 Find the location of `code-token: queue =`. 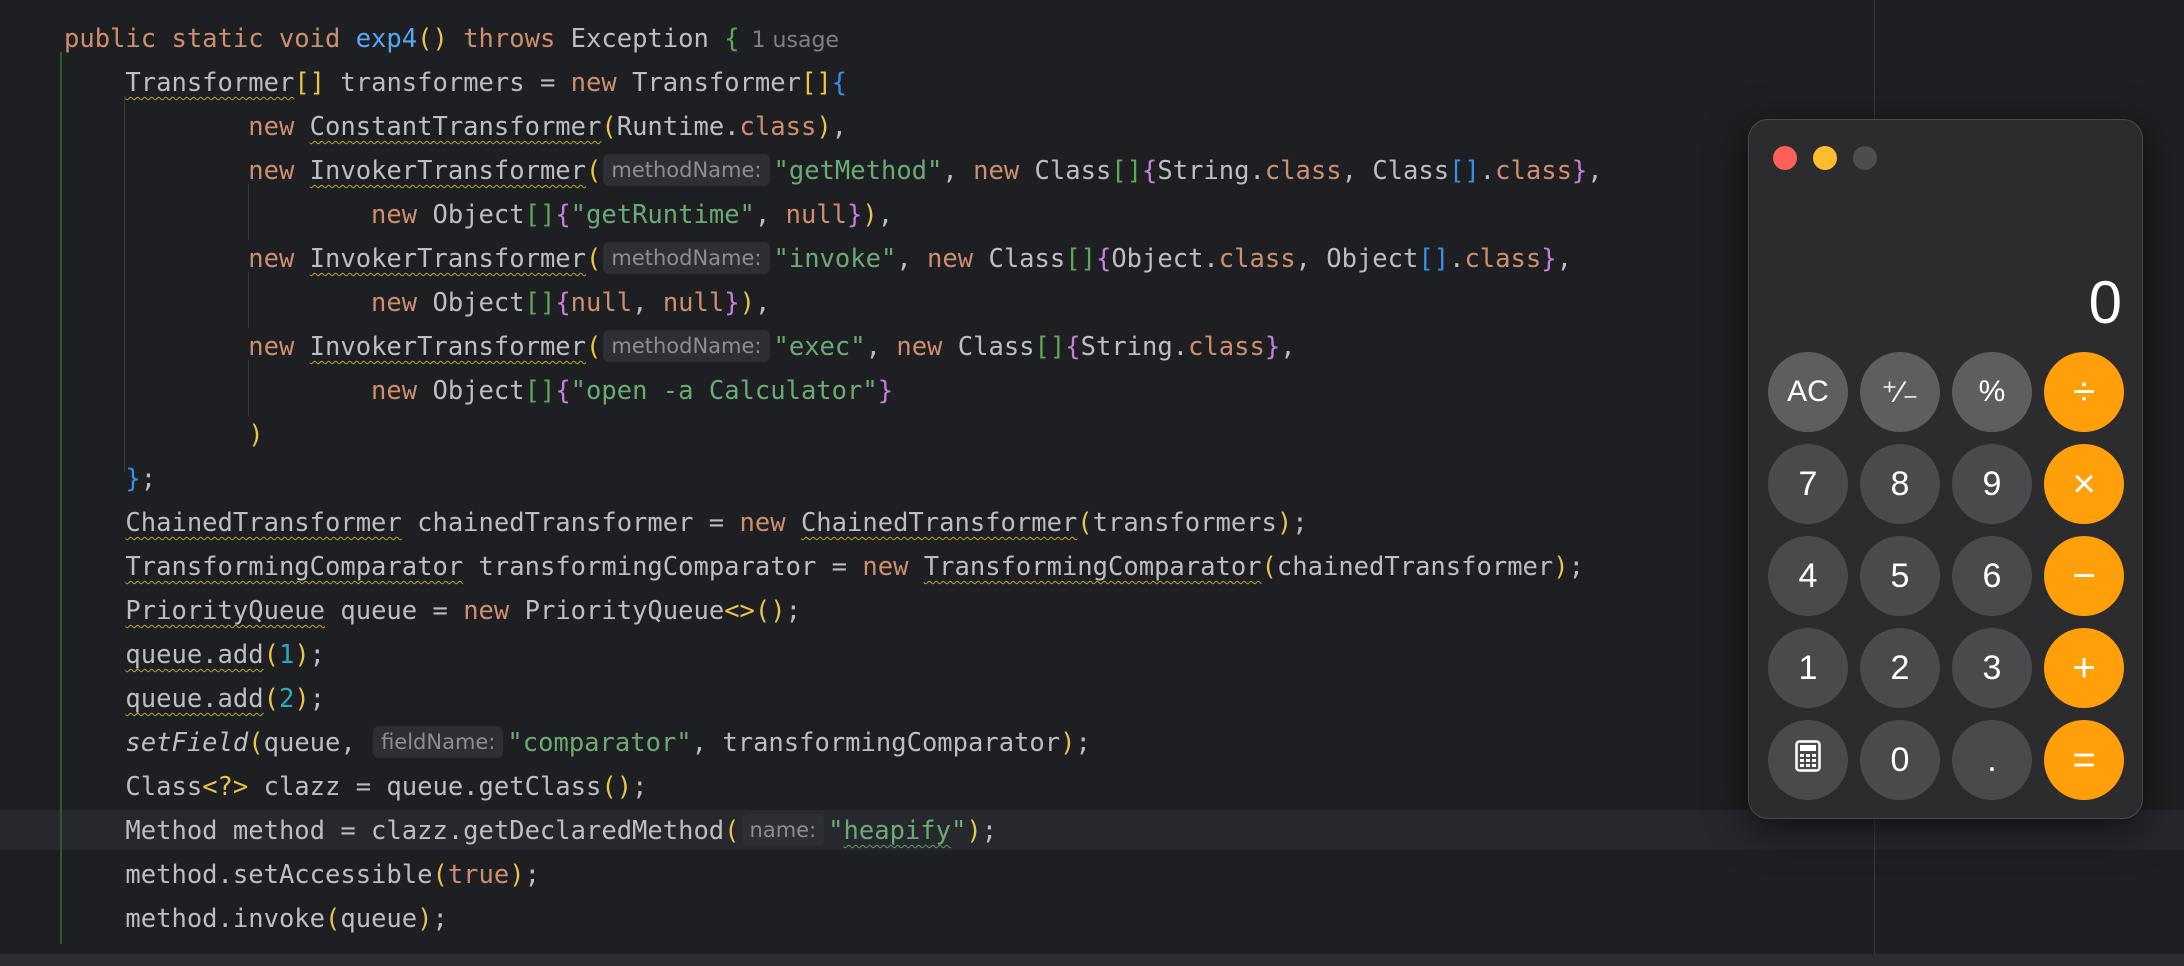

code-token: queue = is located at coordinates (394, 611).